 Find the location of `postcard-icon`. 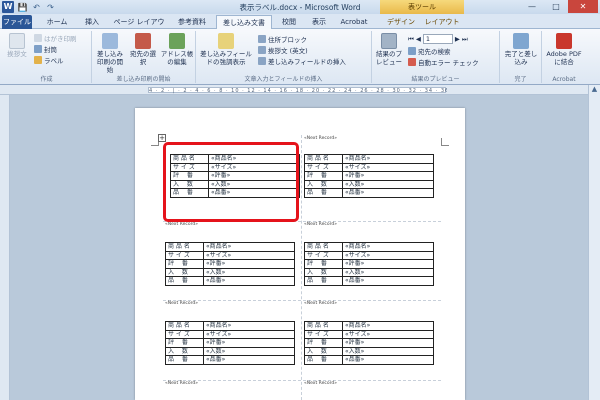

postcard-icon is located at coordinates (38, 38).